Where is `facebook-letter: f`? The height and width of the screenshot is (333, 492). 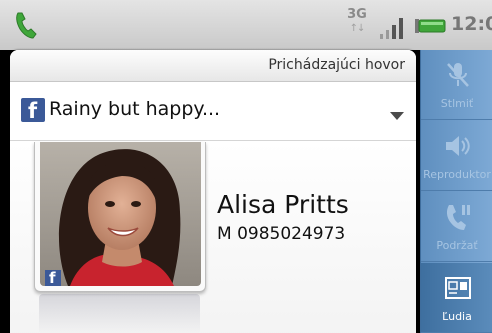 facebook-letter: f is located at coordinates (33, 111).